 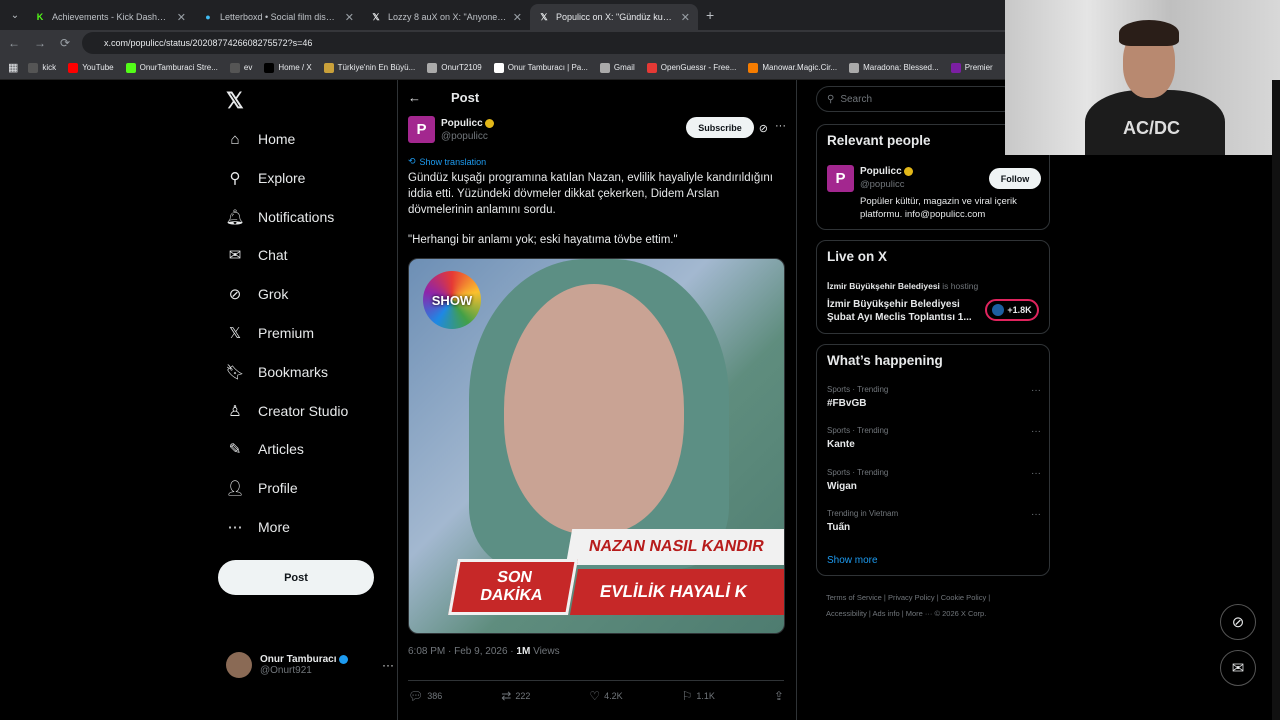 What do you see at coordinates (1142, 77) in the screenshot?
I see `webcam-overlay: AC/DC` at bounding box center [1142, 77].